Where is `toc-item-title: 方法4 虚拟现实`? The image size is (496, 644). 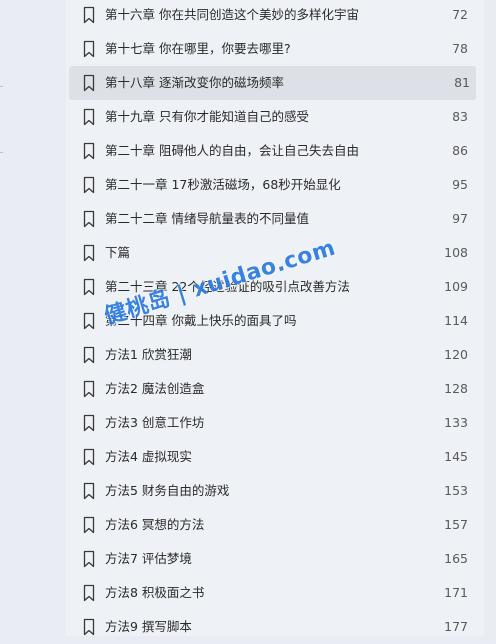
toc-item-title: 方法4 虚拟现实 is located at coordinates (148, 456).